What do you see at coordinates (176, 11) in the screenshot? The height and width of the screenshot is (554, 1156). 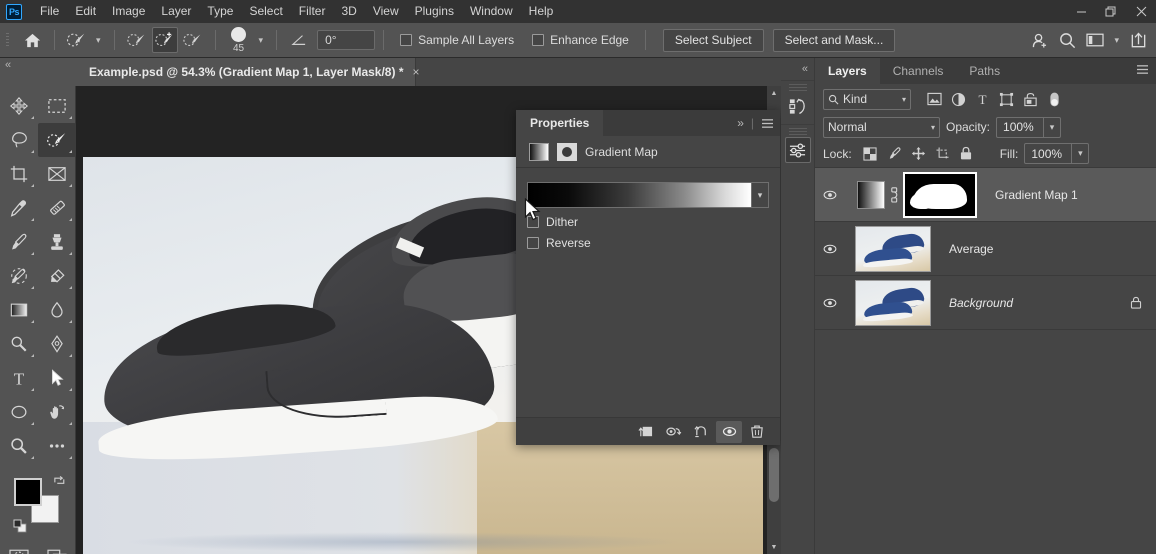 I see `menu-layer: Layer` at bounding box center [176, 11].